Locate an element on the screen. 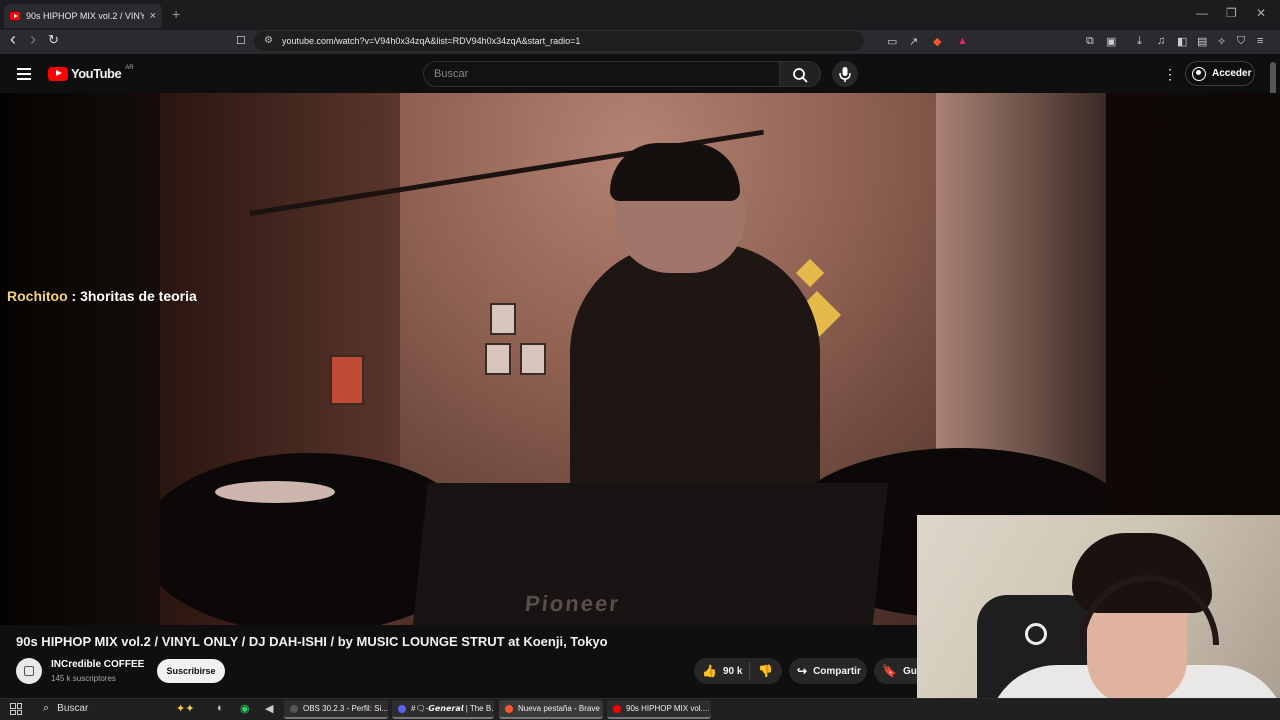 Image resolution: width=1280 pixels, height=720 pixels. download-icon: ⤓ is located at coordinates (1139, 41).